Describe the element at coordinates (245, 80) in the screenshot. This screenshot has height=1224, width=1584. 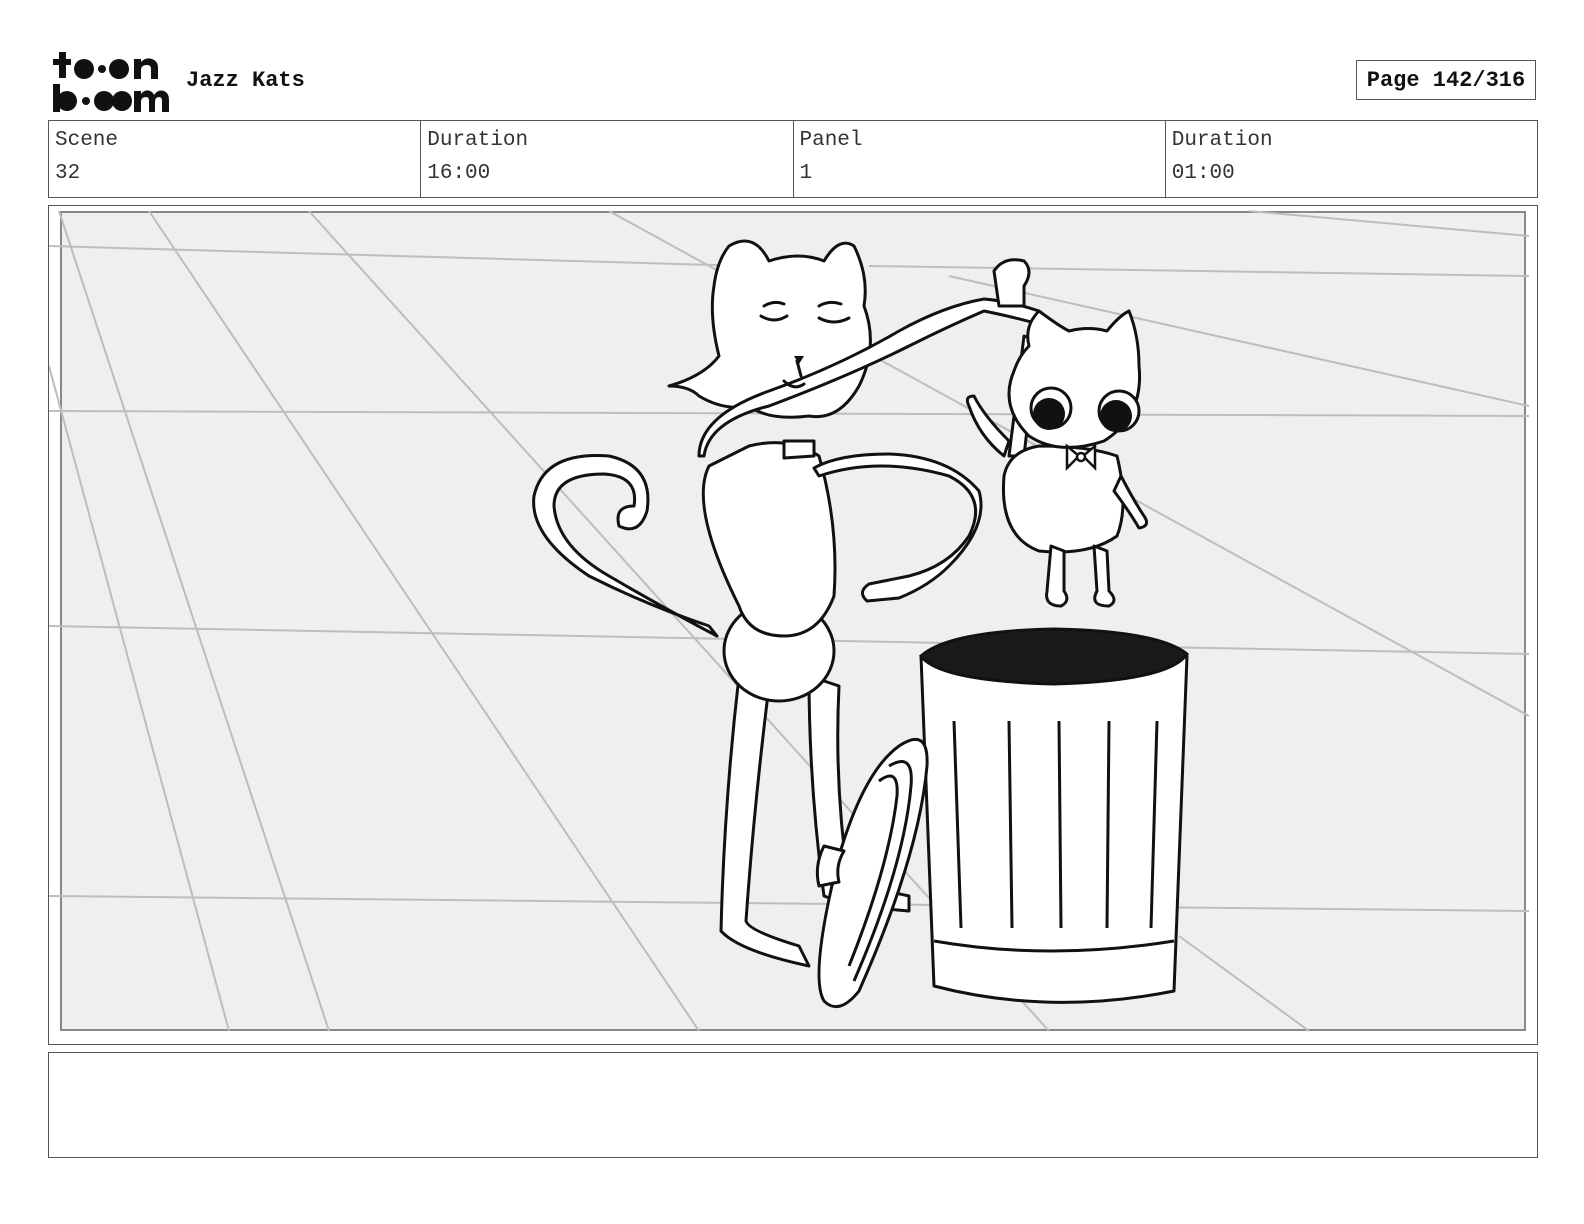
I see `project-title: Jazz Kats` at that location.